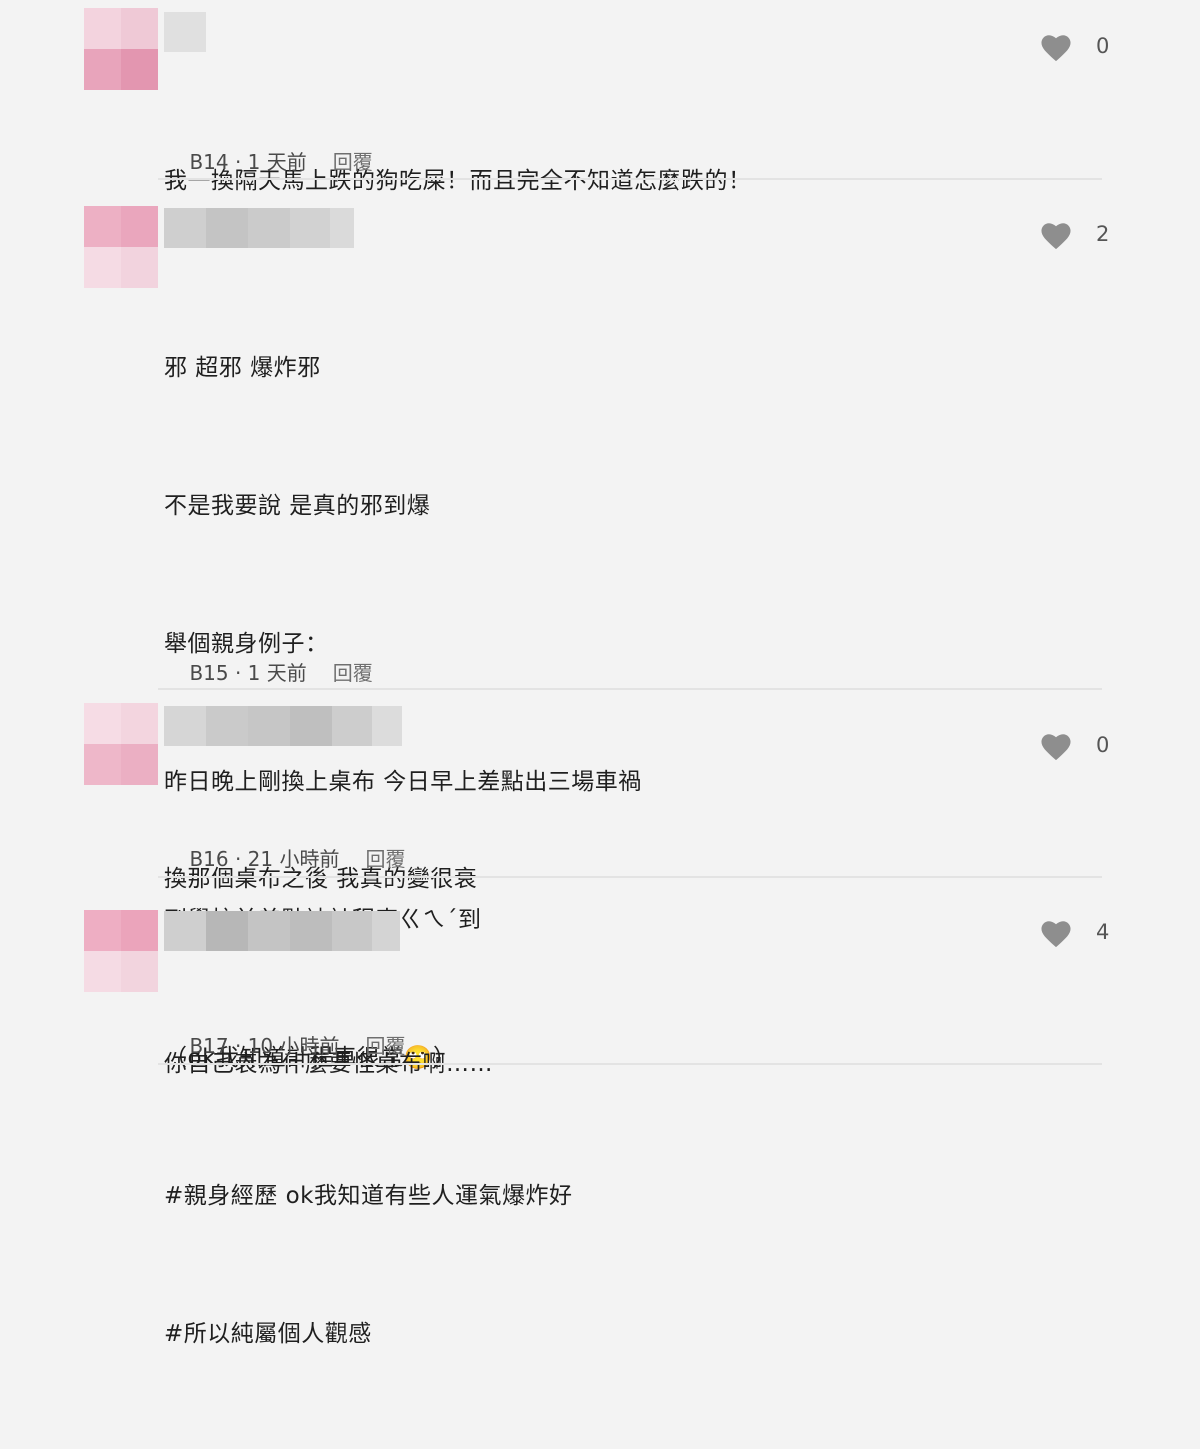 Image resolution: width=1200 pixels, height=1449 pixels. What do you see at coordinates (242, 368) in the screenshot?
I see `comment-line: 邪 超邪 爆炸邪` at bounding box center [242, 368].